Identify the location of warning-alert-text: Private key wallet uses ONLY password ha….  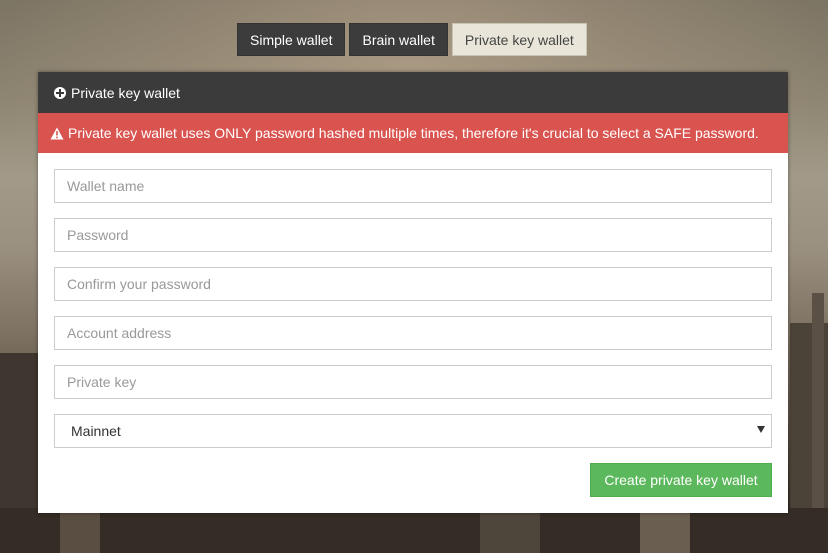
(413, 133).